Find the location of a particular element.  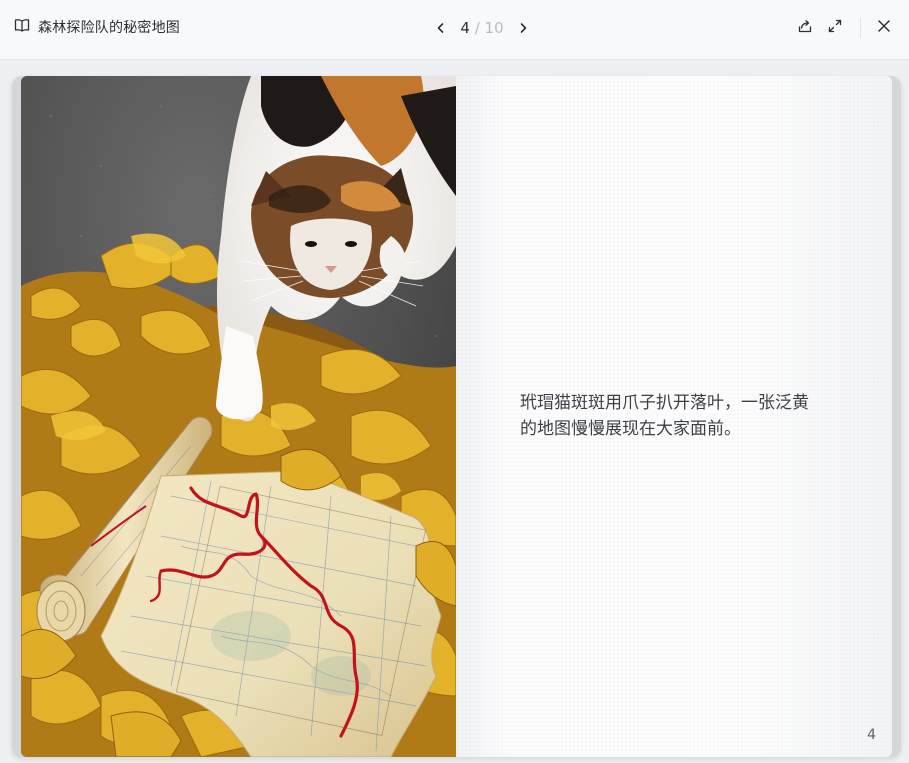

next-page-button is located at coordinates (523, 28).